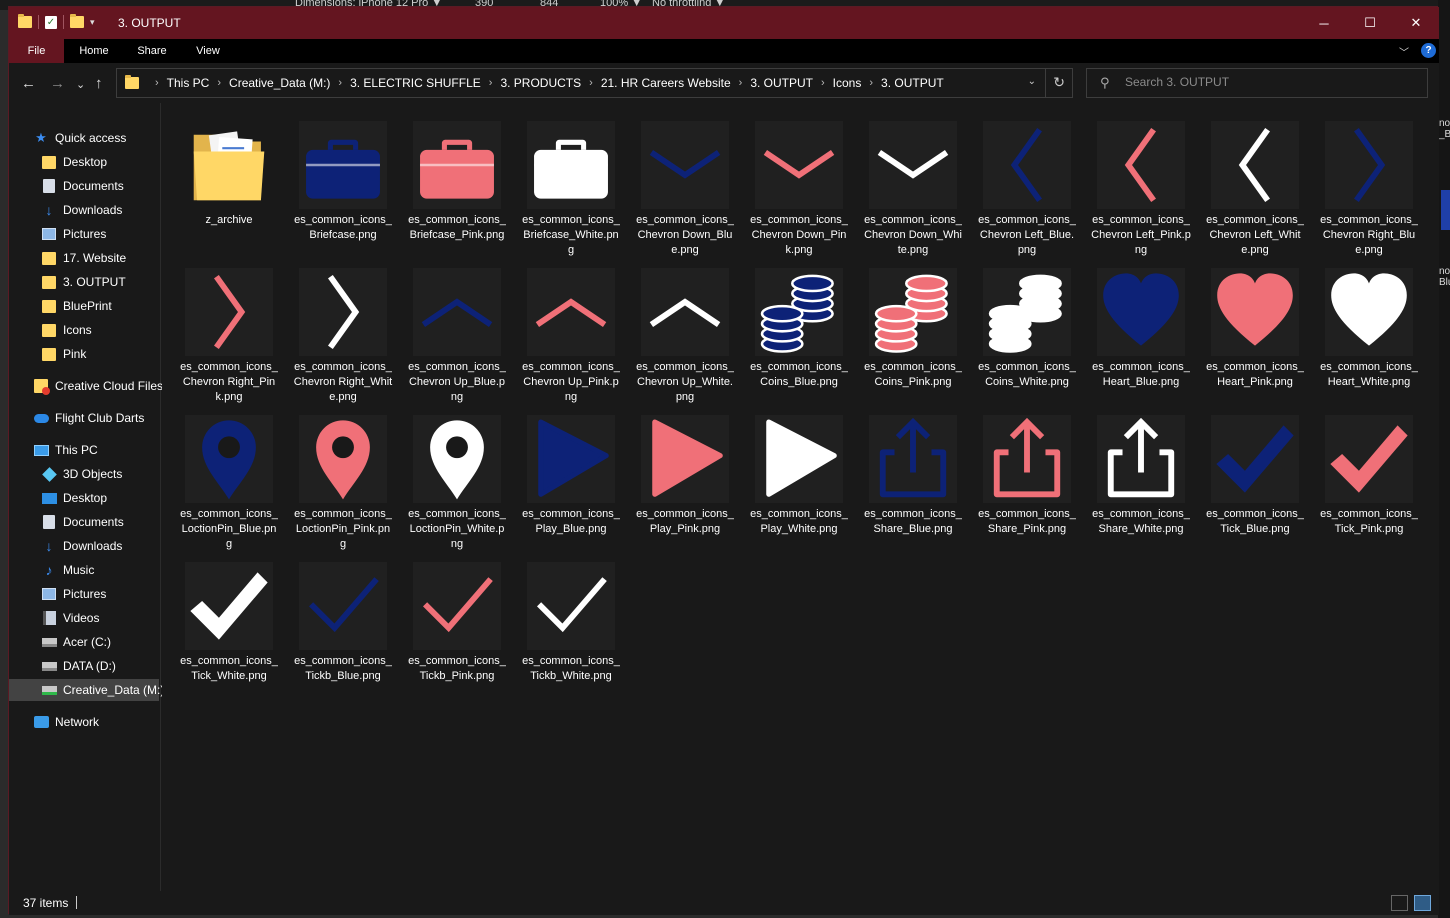 The width and height of the screenshot is (1450, 918). I want to click on expand-ribbon-icon: ﹀, so click(1404, 51).